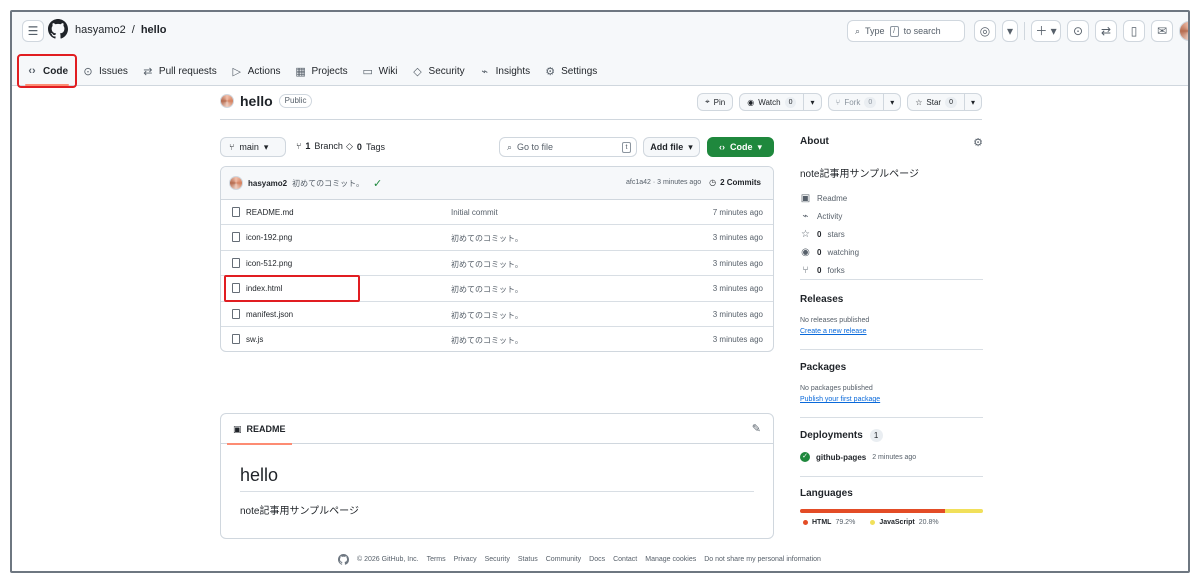  Describe the element at coordinates (978, 142) in the screenshot. I see `gear-icon: ⚙` at that location.